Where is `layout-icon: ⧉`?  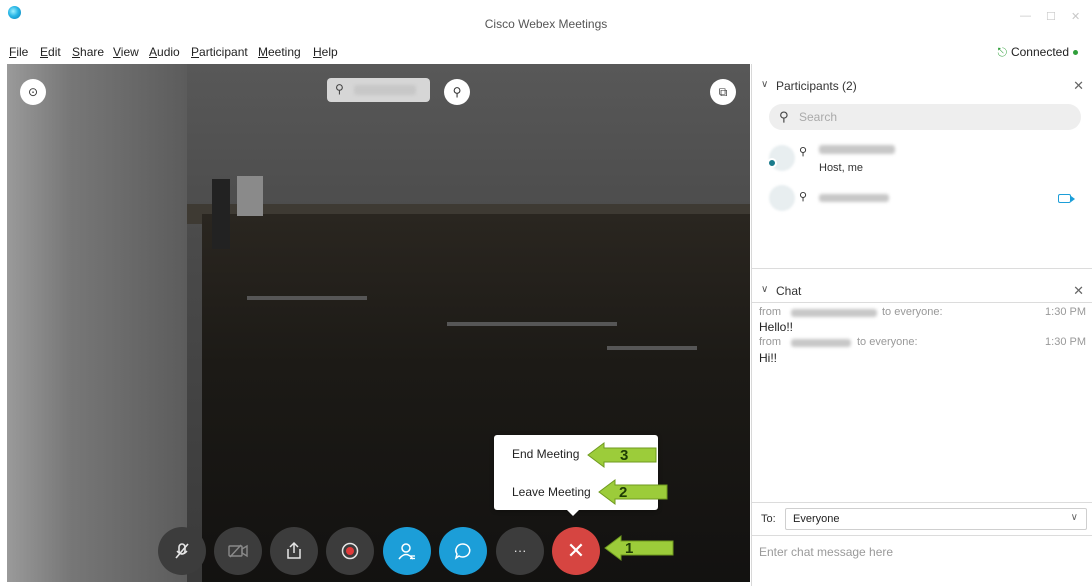
layout-icon: ⧉ is located at coordinates (723, 92).